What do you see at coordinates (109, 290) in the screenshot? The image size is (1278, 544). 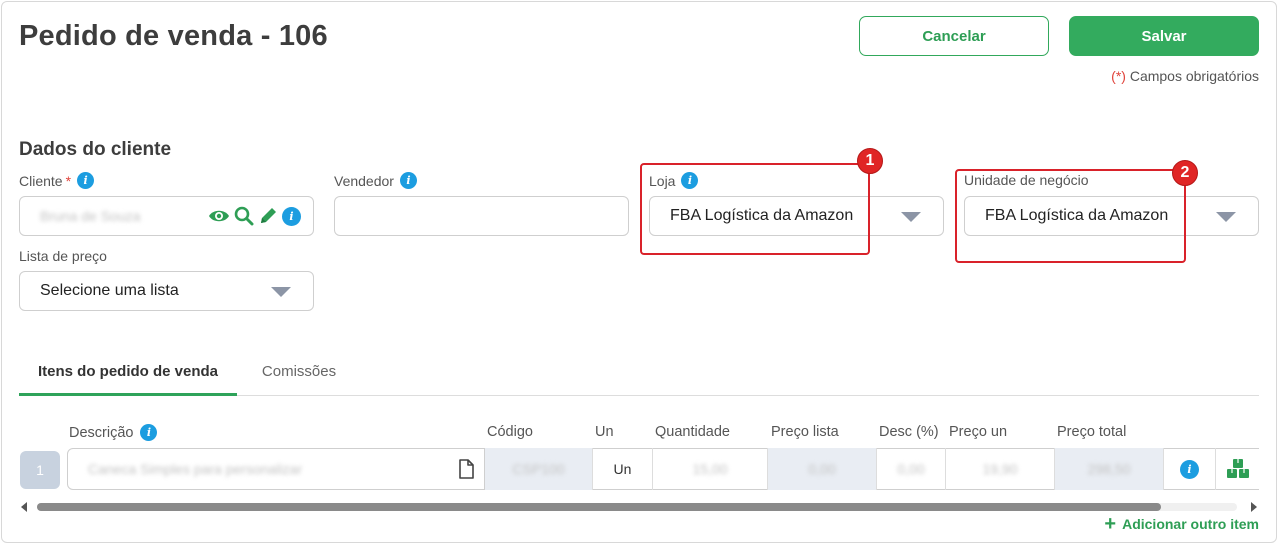 I see `price-list-value: Selecione uma lista` at bounding box center [109, 290].